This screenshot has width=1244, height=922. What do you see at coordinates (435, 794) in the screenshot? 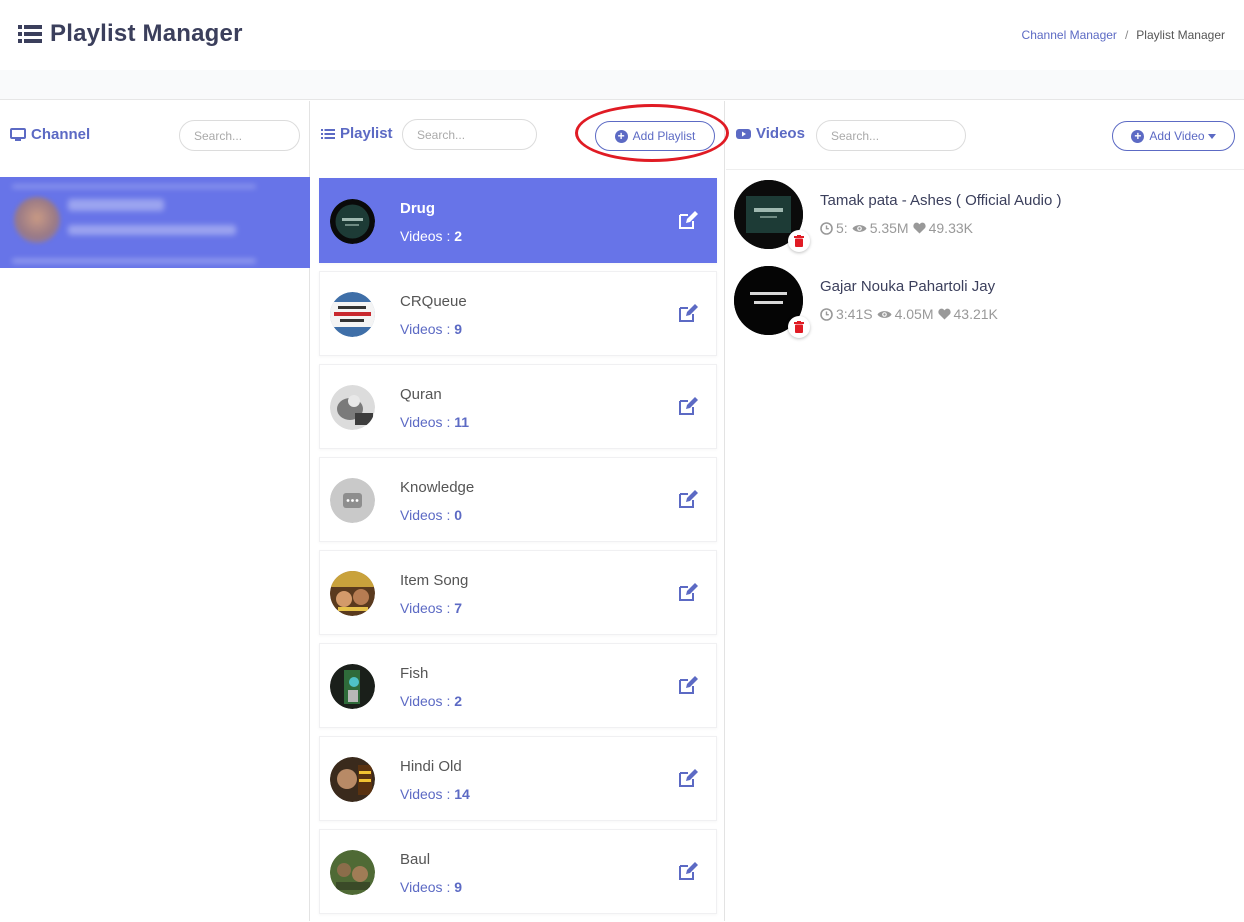
I see `playlist-video-count: Videos : 14` at bounding box center [435, 794].